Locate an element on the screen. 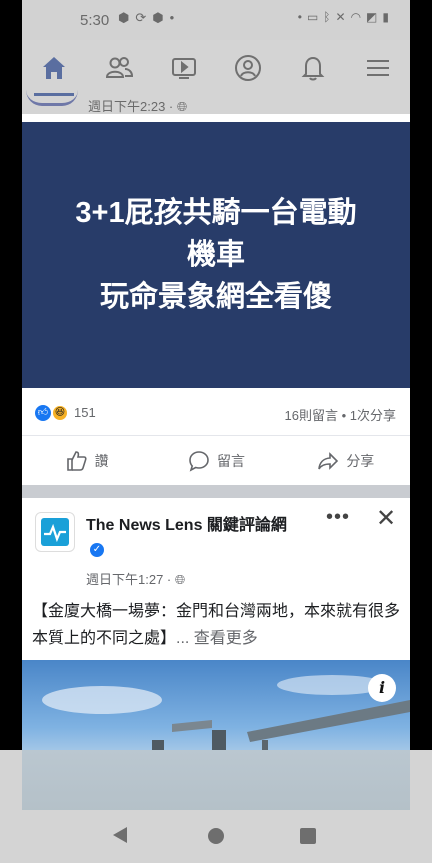 The width and height of the screenshot is (432, 863). post-spacer is located at coordinates (216, 118).